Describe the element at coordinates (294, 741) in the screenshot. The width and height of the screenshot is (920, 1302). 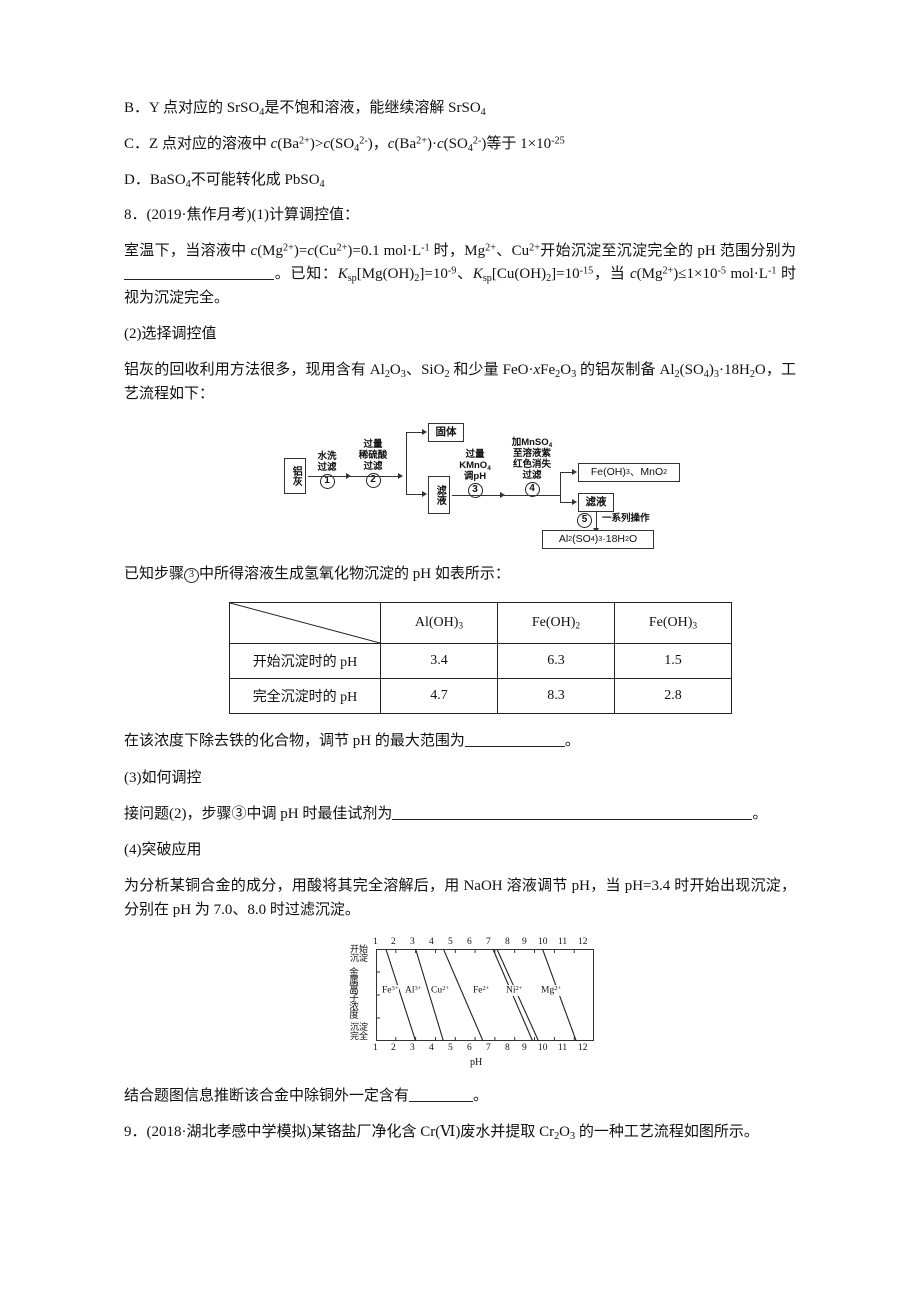
I see `after-table-label: 在该浓度下除去铁的化合物，调节 pH 的最大范围为` at that location.